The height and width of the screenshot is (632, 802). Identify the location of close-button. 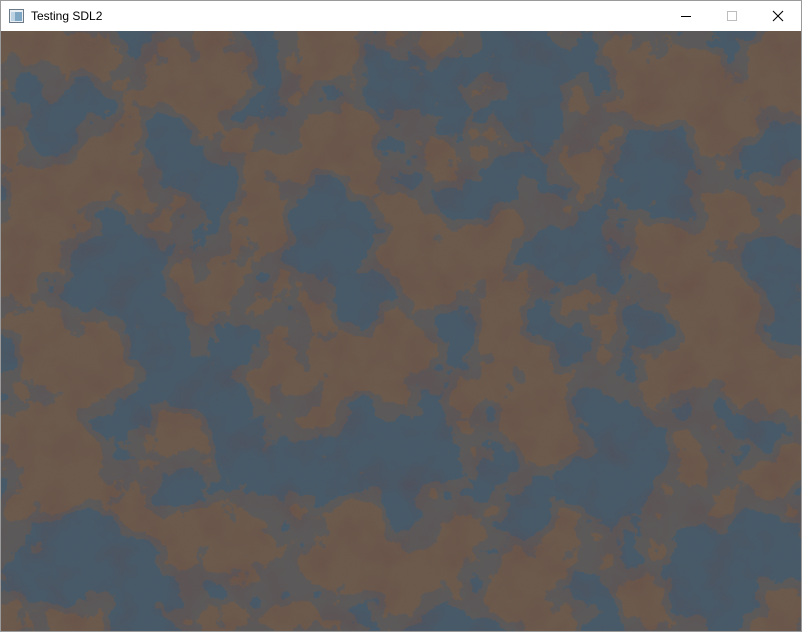
(778, 16).